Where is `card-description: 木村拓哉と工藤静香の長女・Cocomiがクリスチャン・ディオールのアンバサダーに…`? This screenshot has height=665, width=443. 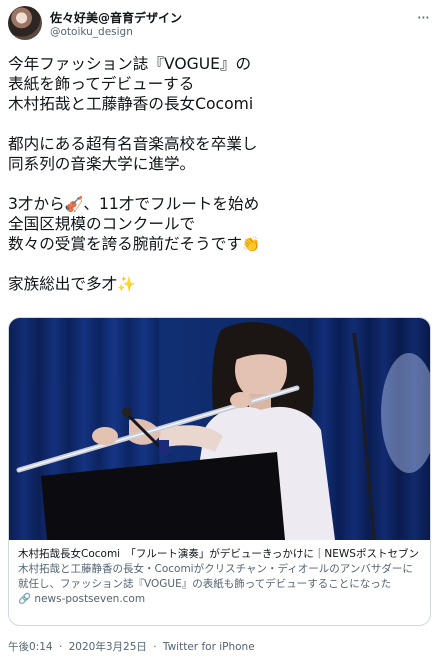 card-description: 木村拓哉と工藤静香の長女・Cocomiがクリスチャン・ディオールのアンバサダーに… is located at coordinates (220, 577).